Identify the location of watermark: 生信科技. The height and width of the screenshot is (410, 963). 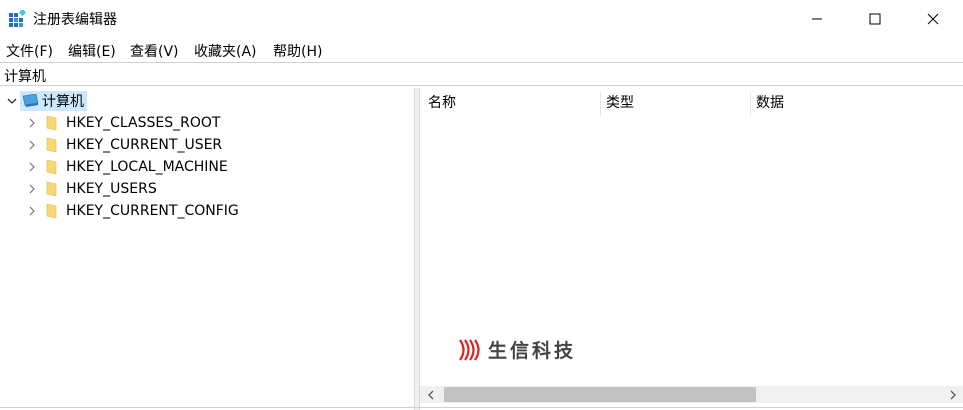
(517, 349).